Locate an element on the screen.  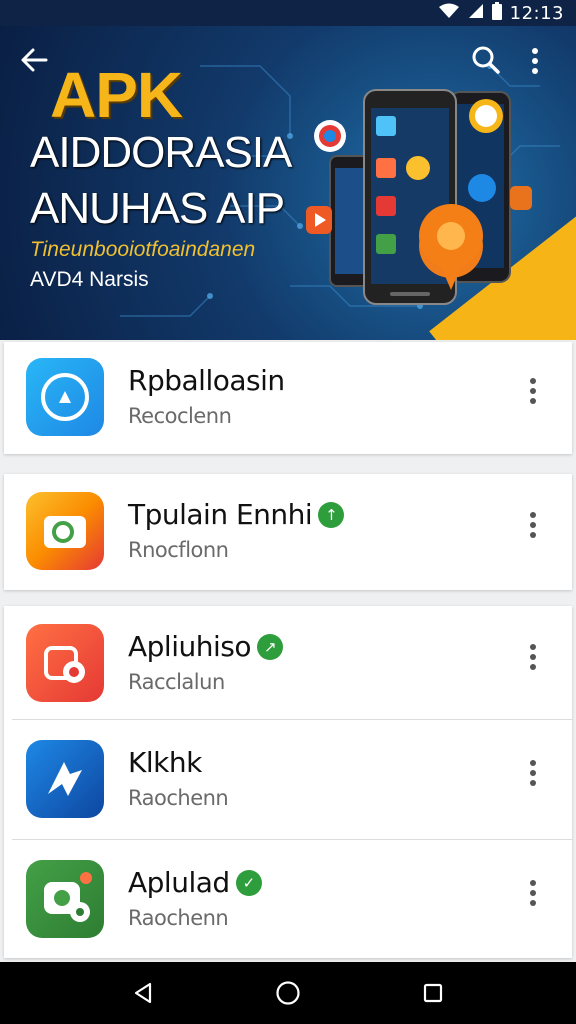
signal-icon is located at coordinates (476, 13).